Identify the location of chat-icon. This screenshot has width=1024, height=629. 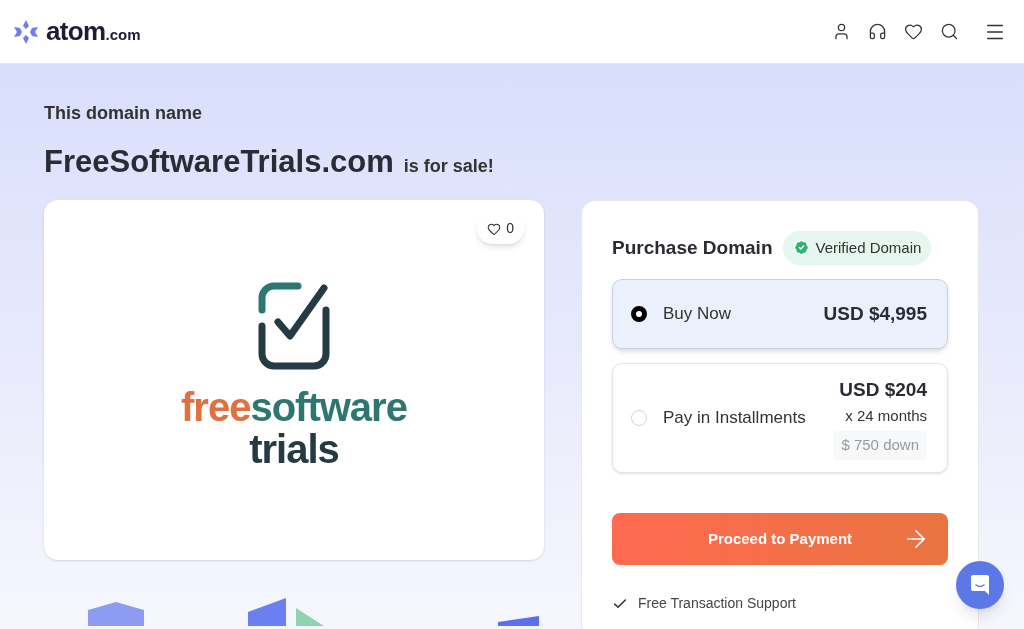
(980, 585).